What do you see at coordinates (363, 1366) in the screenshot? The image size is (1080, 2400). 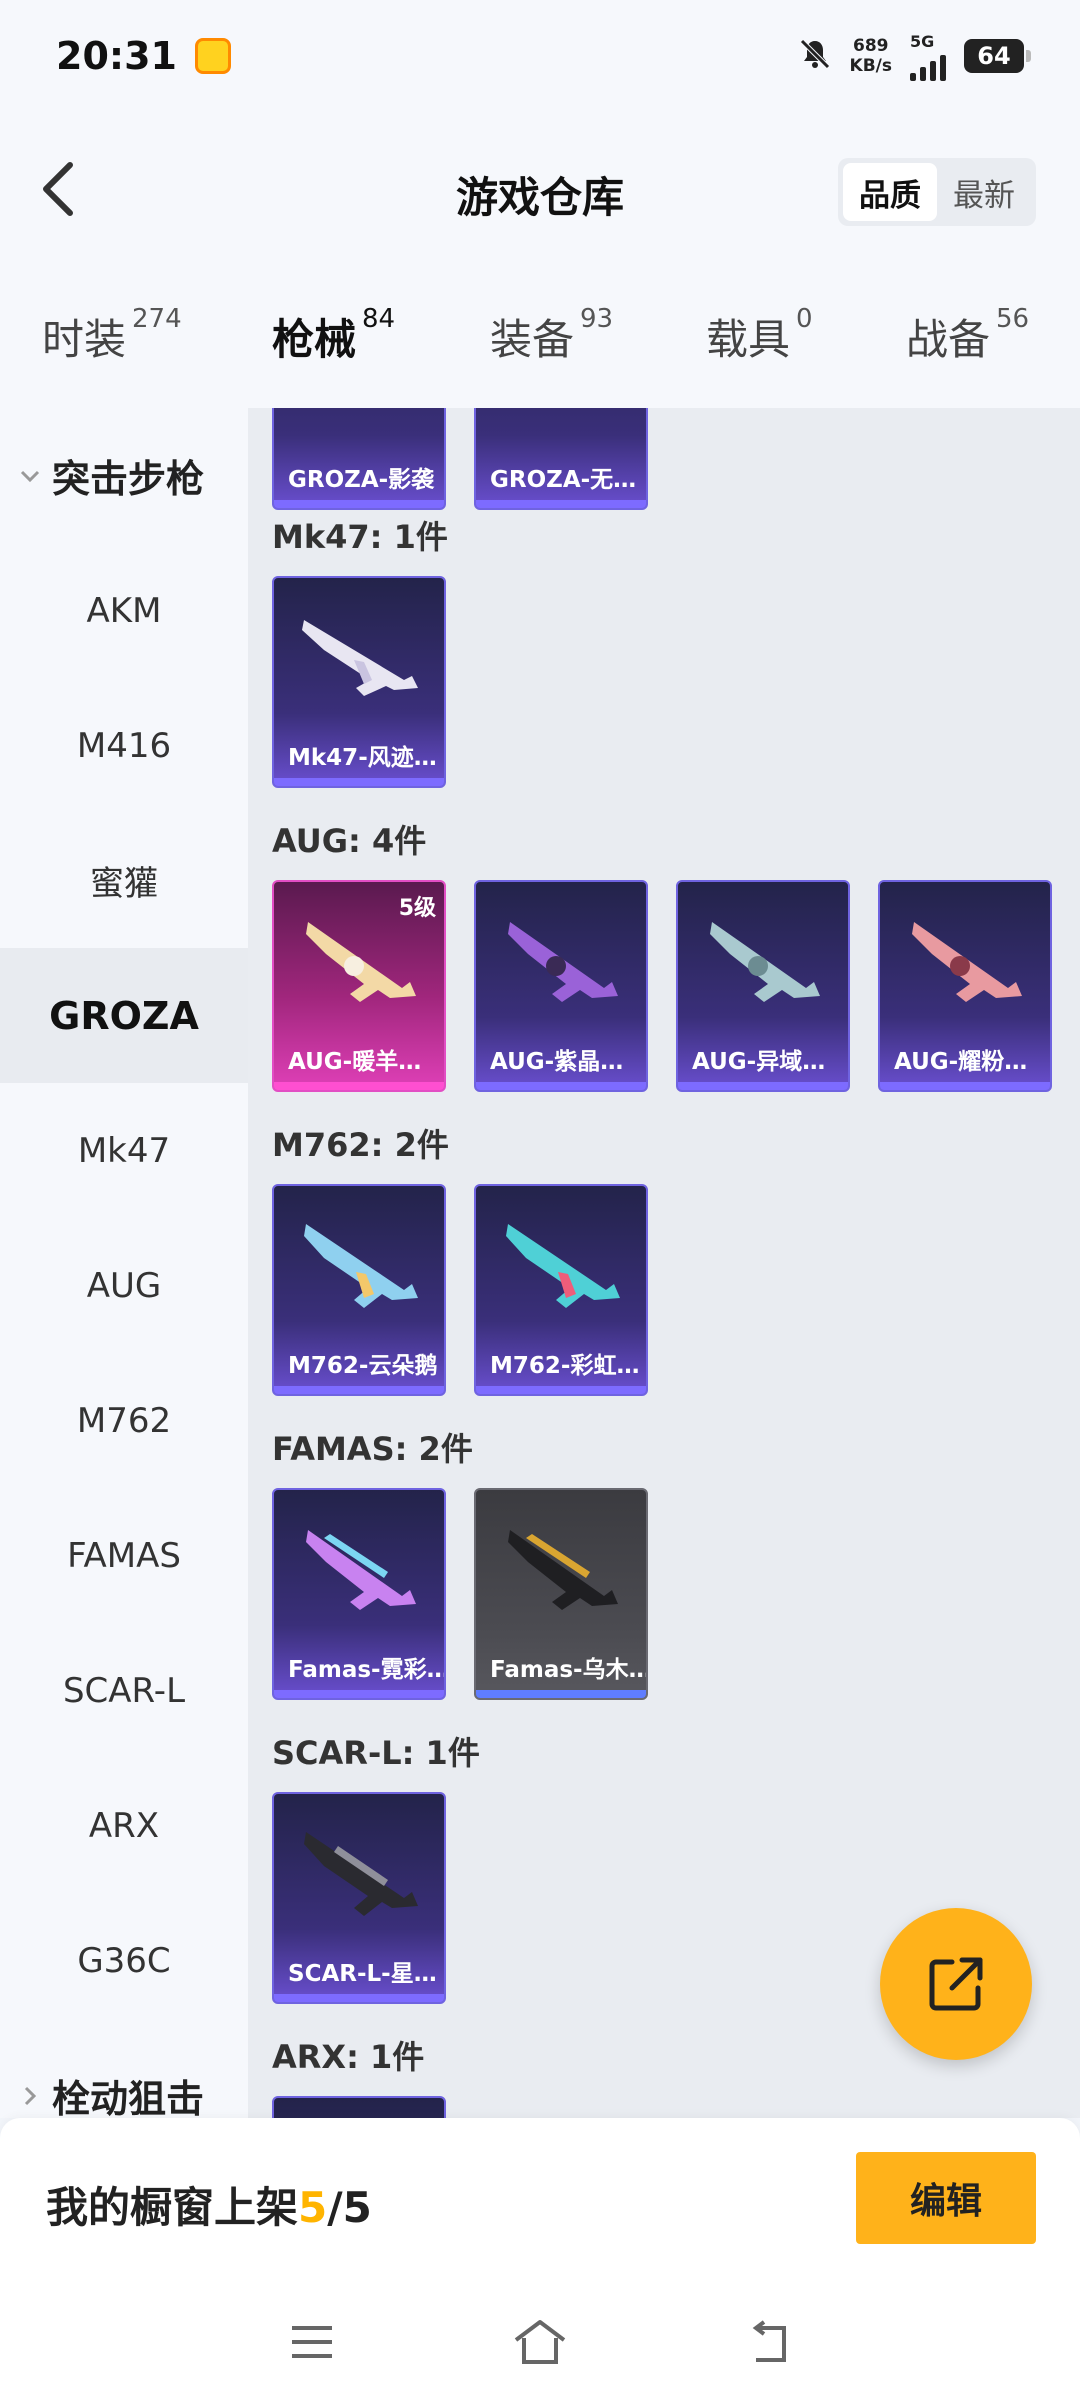 I see `card-name: M762-云朵鹅` at bounding box center [363, 1366].